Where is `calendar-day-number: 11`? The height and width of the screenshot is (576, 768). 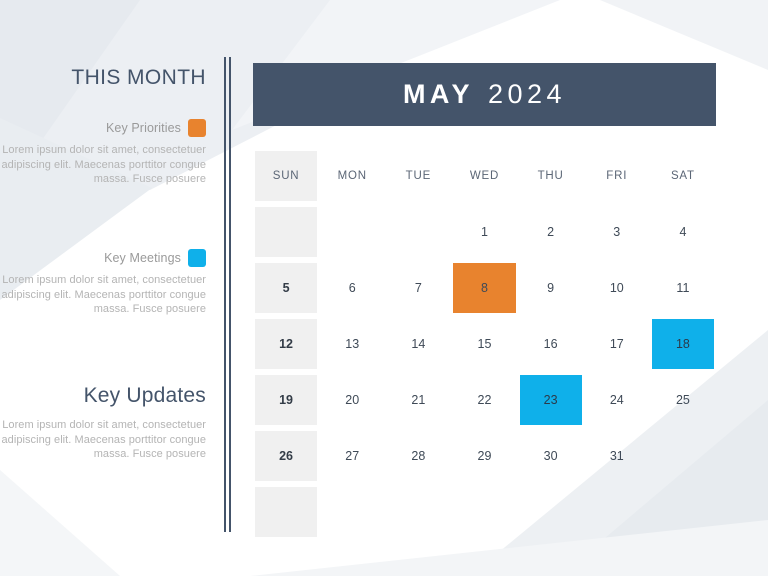
calendar-day-number: 11 is located at coordinates (683, 288).